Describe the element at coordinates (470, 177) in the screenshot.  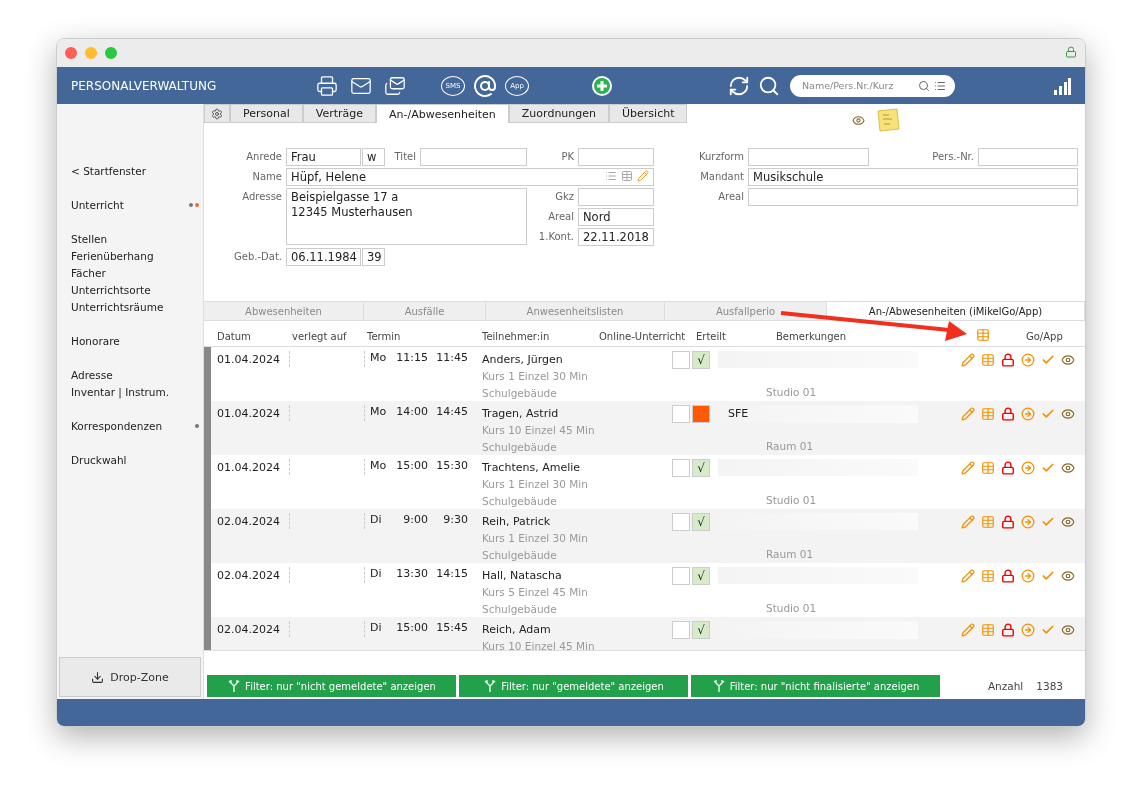
I see `text-field: Hüpf, Helene` at that location.